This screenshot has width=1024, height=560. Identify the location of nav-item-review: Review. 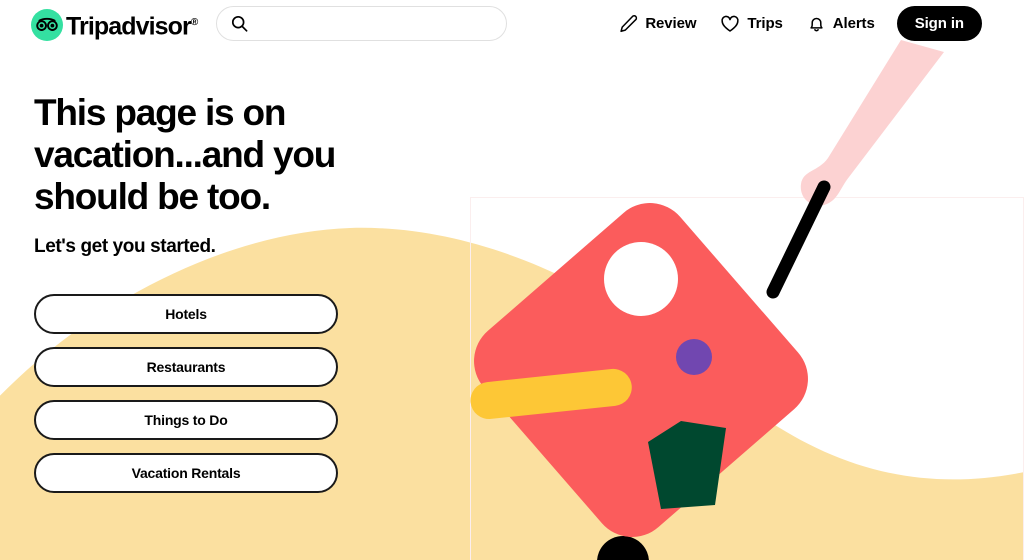
(657, 23).